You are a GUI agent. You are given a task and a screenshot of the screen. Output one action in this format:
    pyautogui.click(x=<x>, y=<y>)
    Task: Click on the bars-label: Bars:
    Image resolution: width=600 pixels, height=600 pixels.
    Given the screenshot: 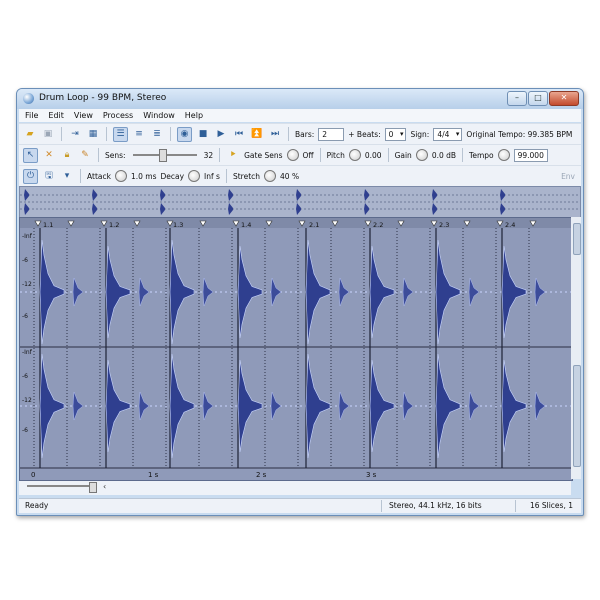 What is the action you would take?
    pyautogui.click(x=305, y=134)
    